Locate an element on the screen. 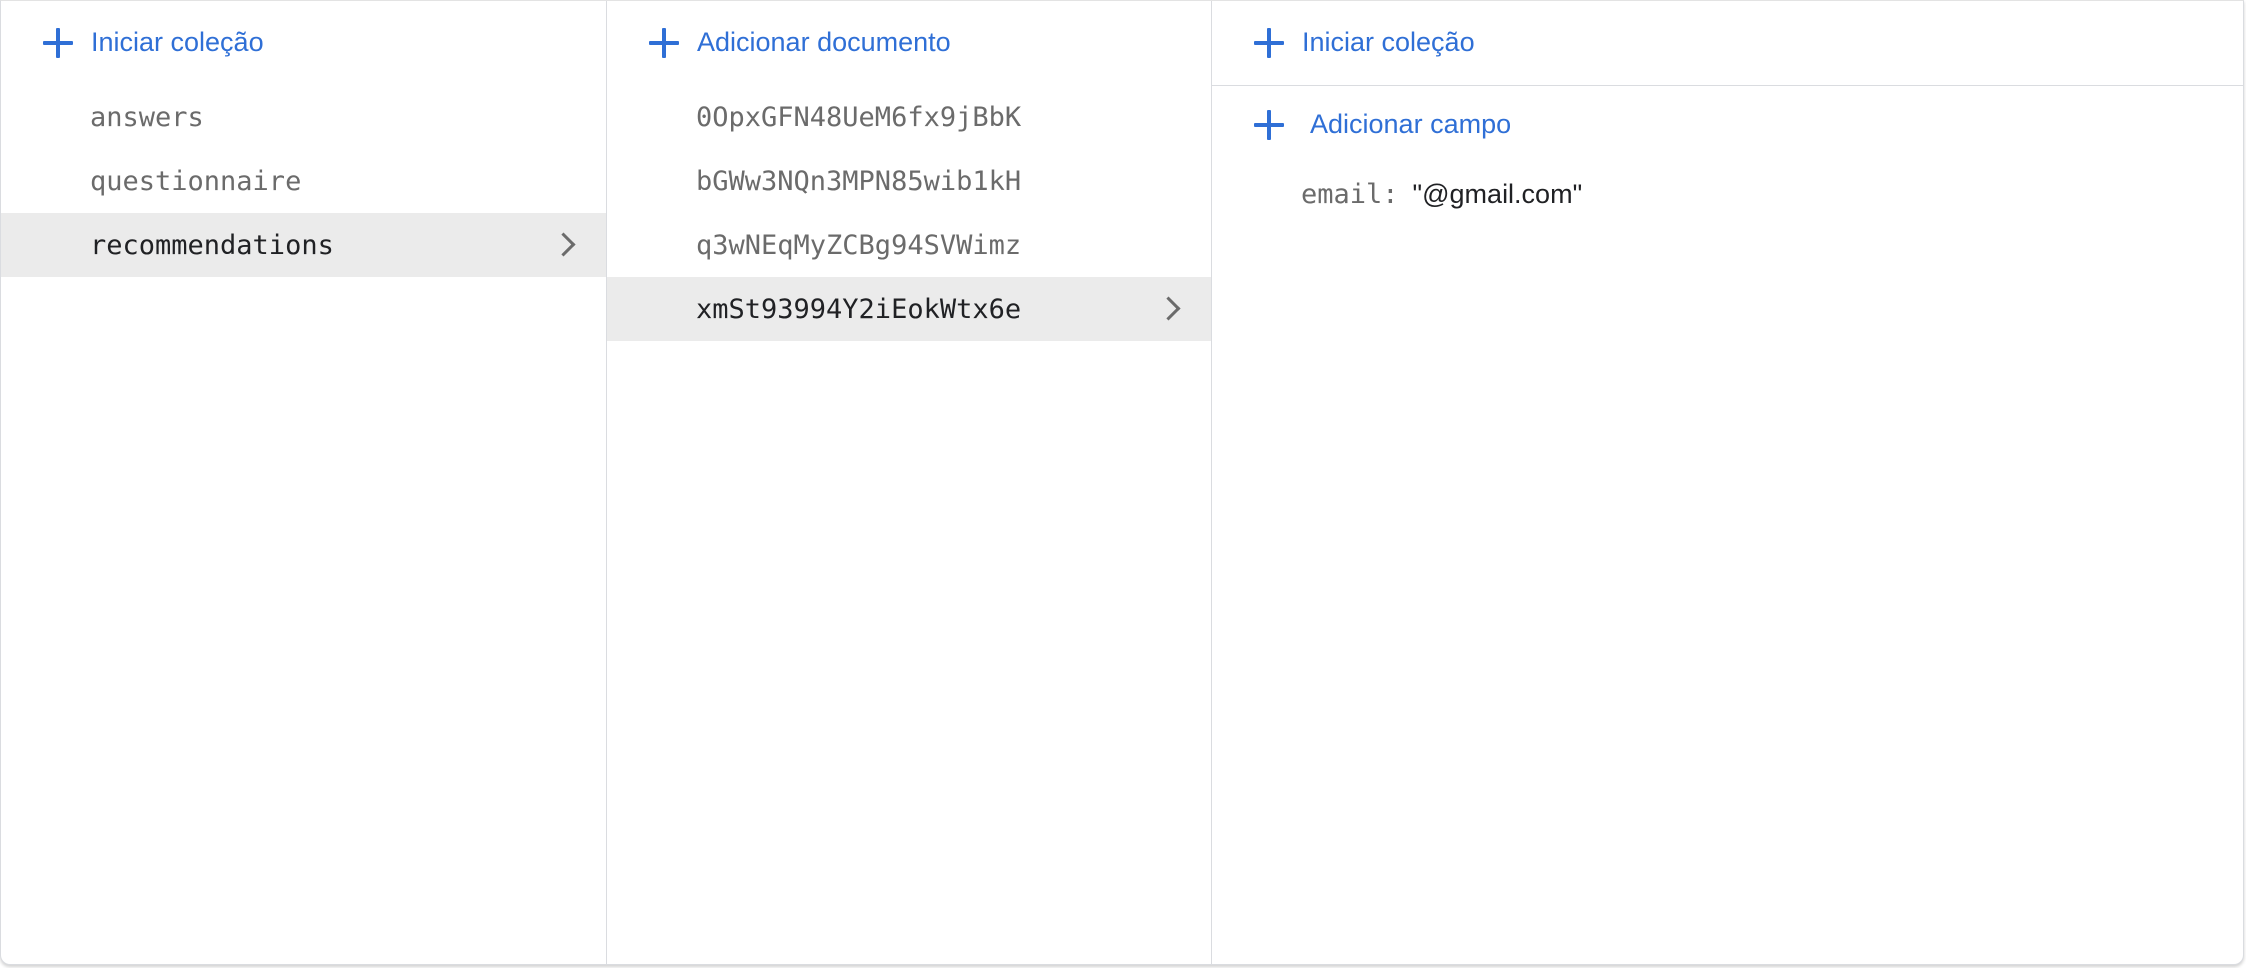 The image size is (2246, 968). document-item: bGWw3NQn3MPN85wib1kH is located at coordinates (909, 181).